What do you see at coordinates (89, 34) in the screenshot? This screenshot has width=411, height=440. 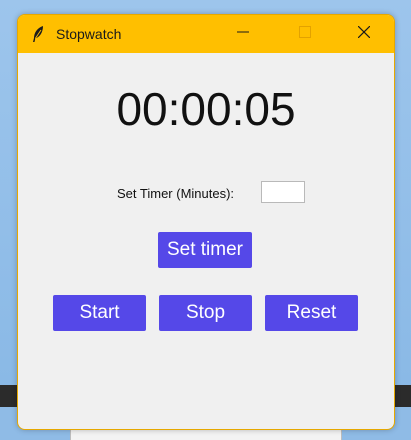 I see `window-title: Stopwatch` at bounding box center [89, 34].